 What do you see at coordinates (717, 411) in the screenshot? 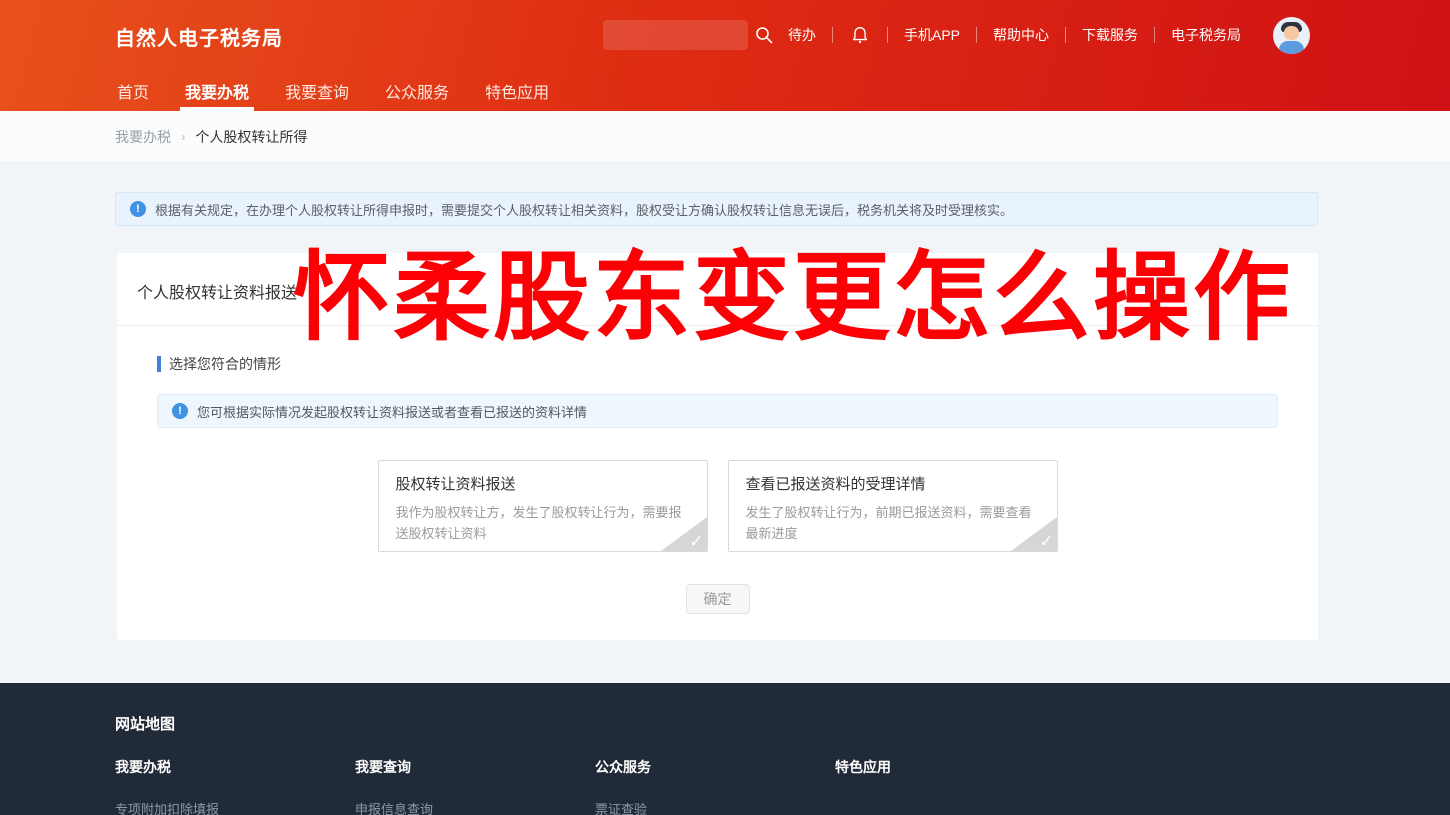
I see `inner-notice: ! 您可根据实际情况发起股权转让资料报送或者查看已报送的资料详情` at bounding box center [717, 411].